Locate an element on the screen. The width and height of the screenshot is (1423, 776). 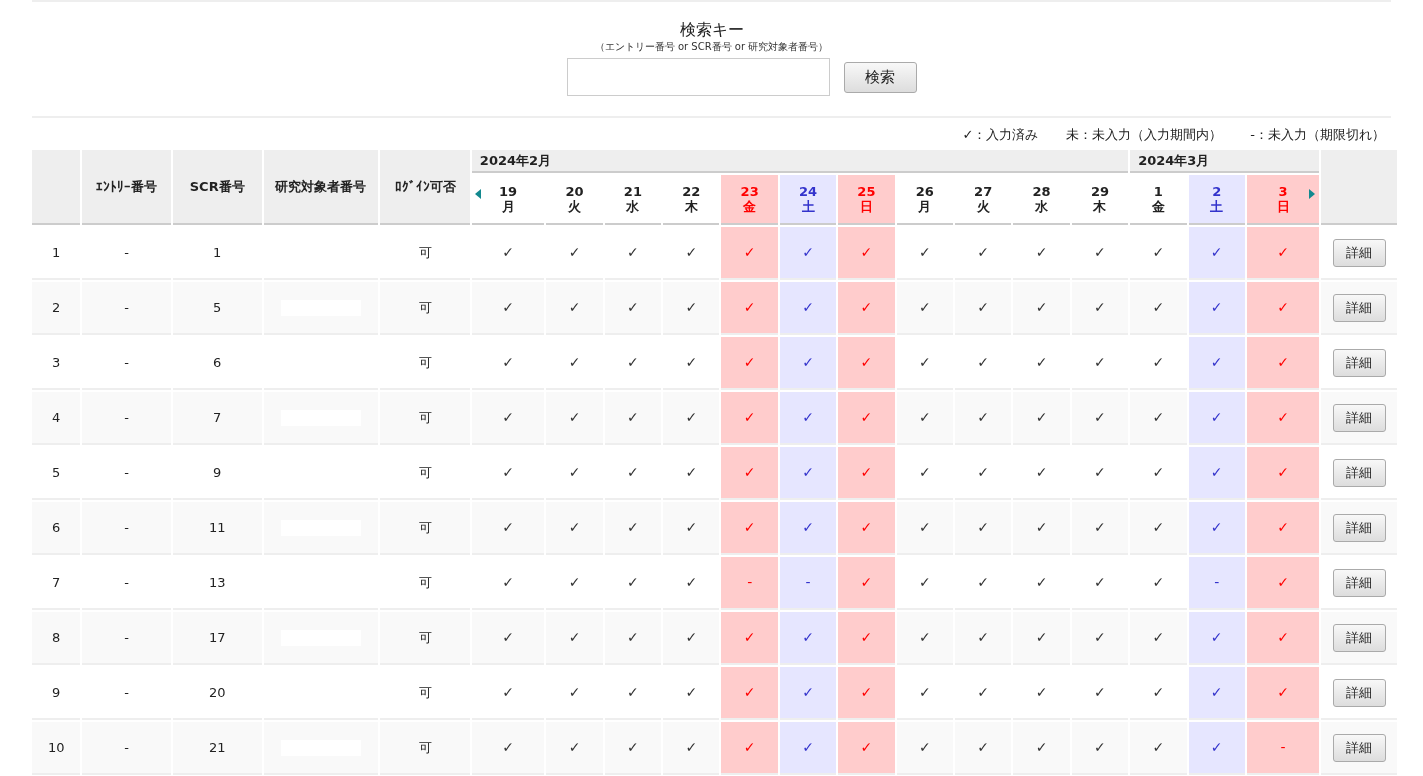
day-header: 2 土 is located at coordinates (1216, 200).